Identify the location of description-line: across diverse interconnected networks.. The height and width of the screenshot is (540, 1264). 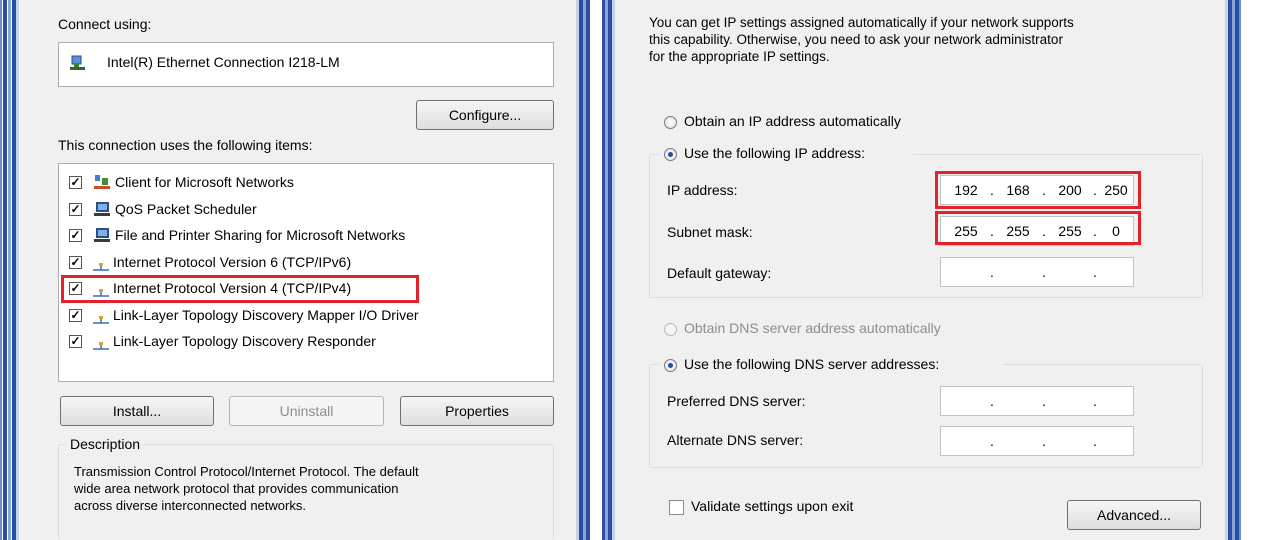
(190, 505).